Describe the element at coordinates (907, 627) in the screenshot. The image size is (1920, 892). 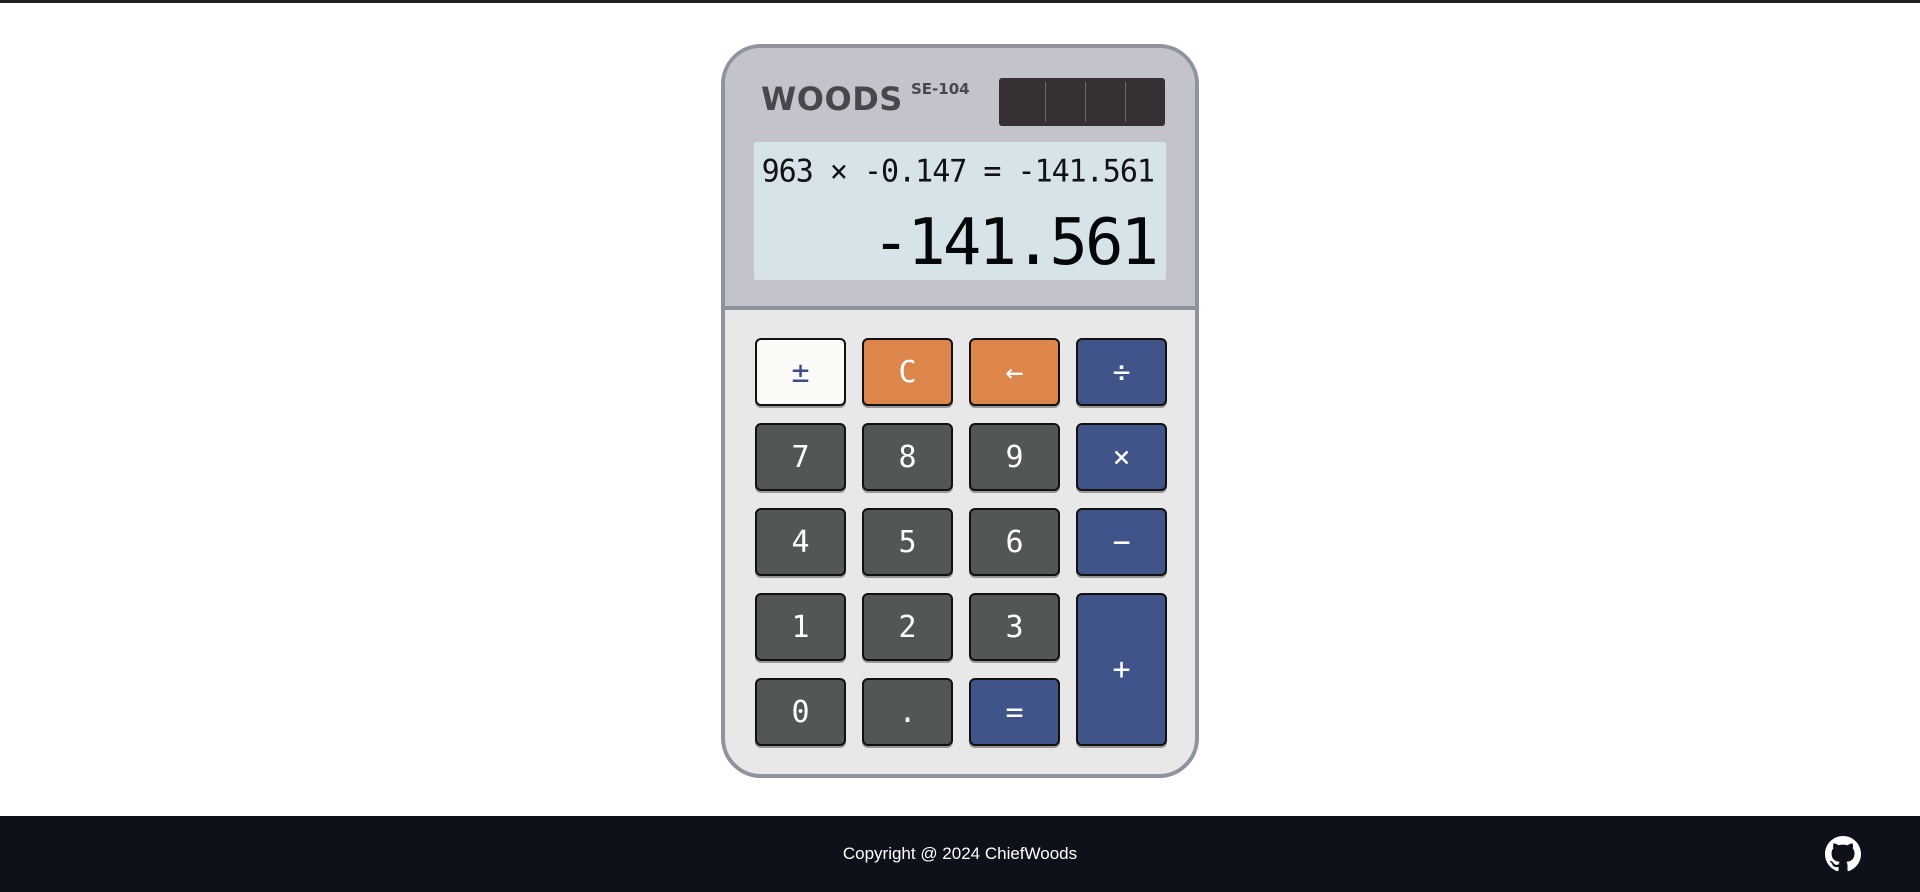
I see `digit-2-button: 2` at that location.